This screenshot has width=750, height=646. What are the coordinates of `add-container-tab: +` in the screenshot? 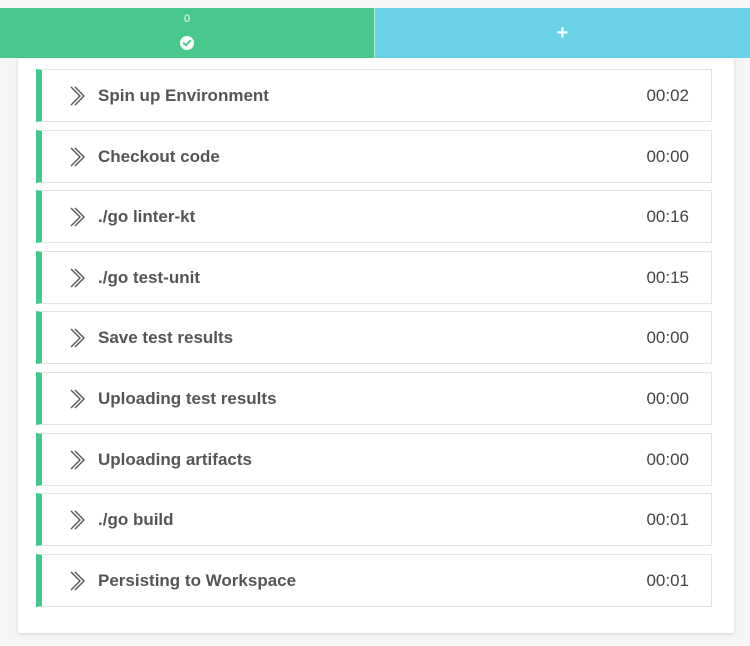 It's located at (562, 33).